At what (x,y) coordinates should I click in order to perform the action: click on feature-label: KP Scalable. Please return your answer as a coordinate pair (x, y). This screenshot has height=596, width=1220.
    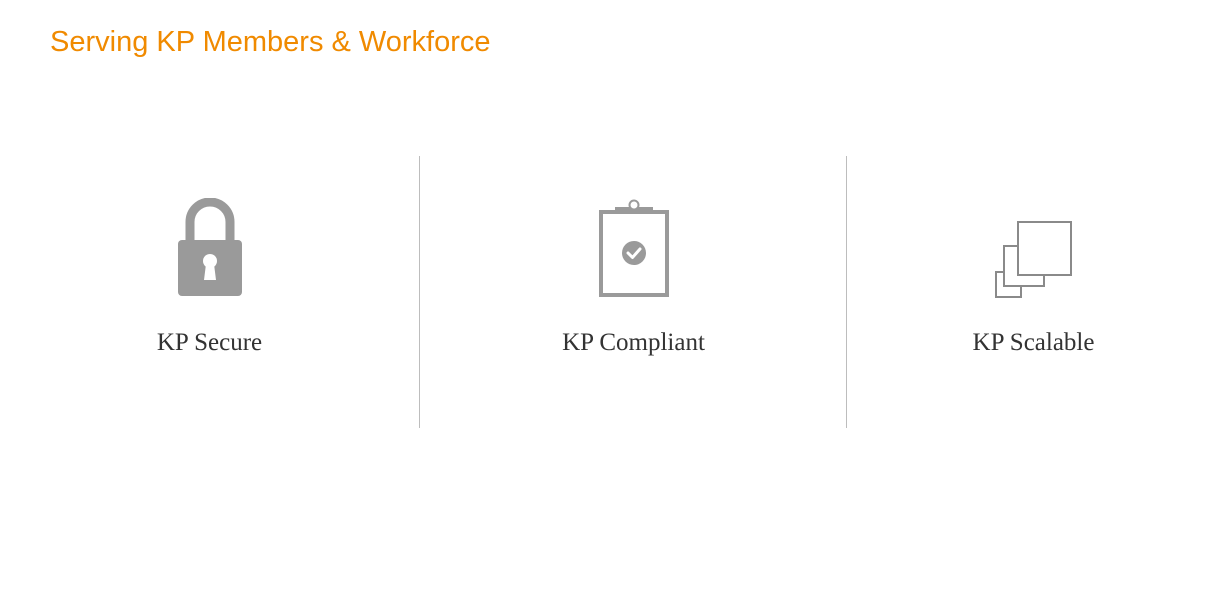
    Looking at the image, I should click on (1033, 342).